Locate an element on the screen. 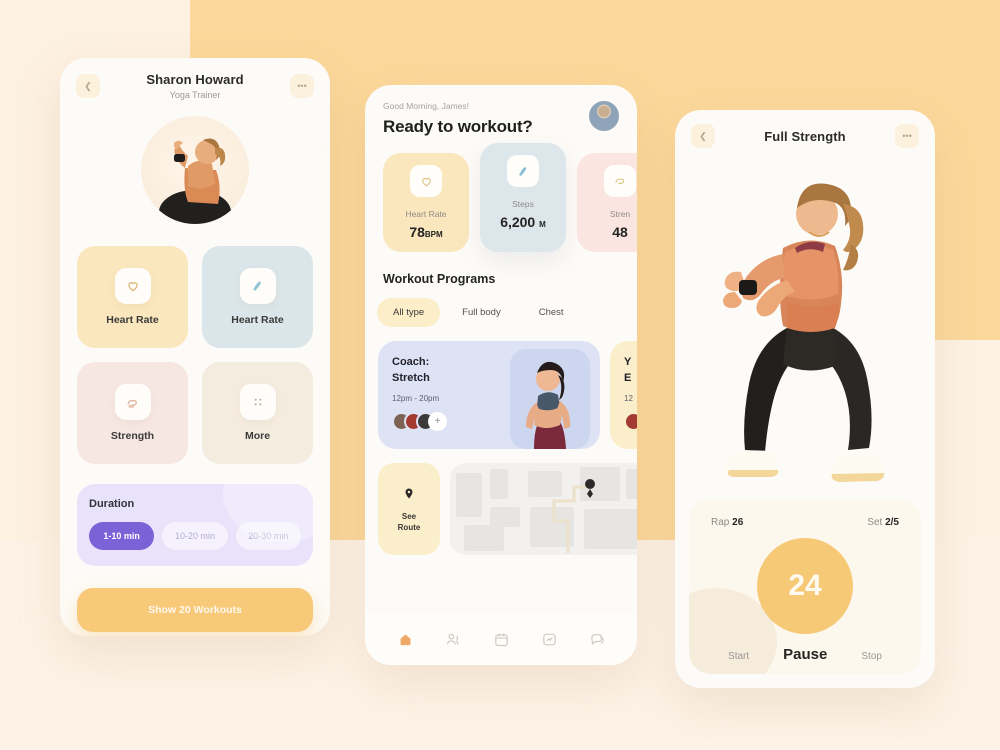 This screenshot has height=750, width=1000. metric-unit: M is located at coordinates (542, 224).